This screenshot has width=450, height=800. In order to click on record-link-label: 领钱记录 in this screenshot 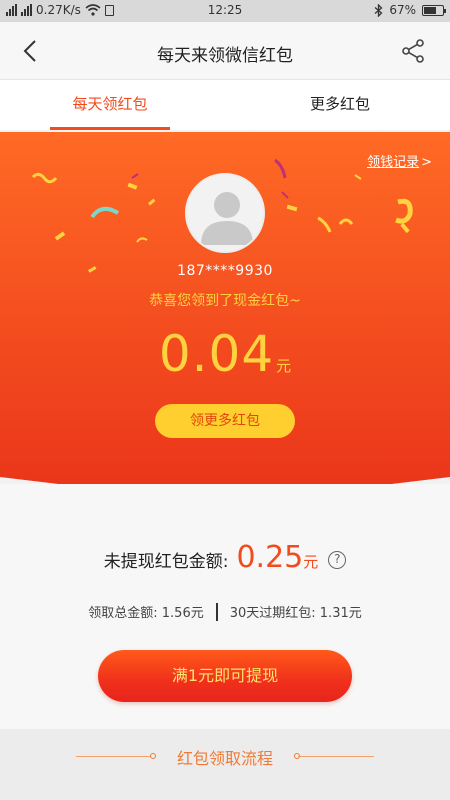, I will do `click(393, 162)`.